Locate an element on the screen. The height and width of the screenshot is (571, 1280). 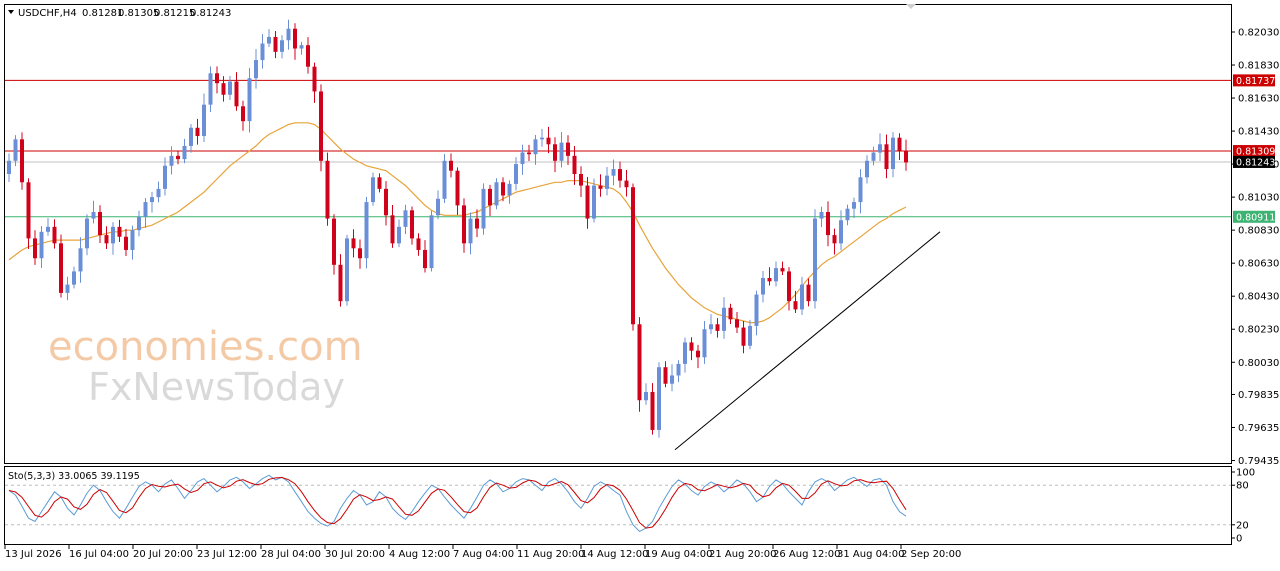
price-tick-label: 0.81830 is located at coordinates (1258, 66).